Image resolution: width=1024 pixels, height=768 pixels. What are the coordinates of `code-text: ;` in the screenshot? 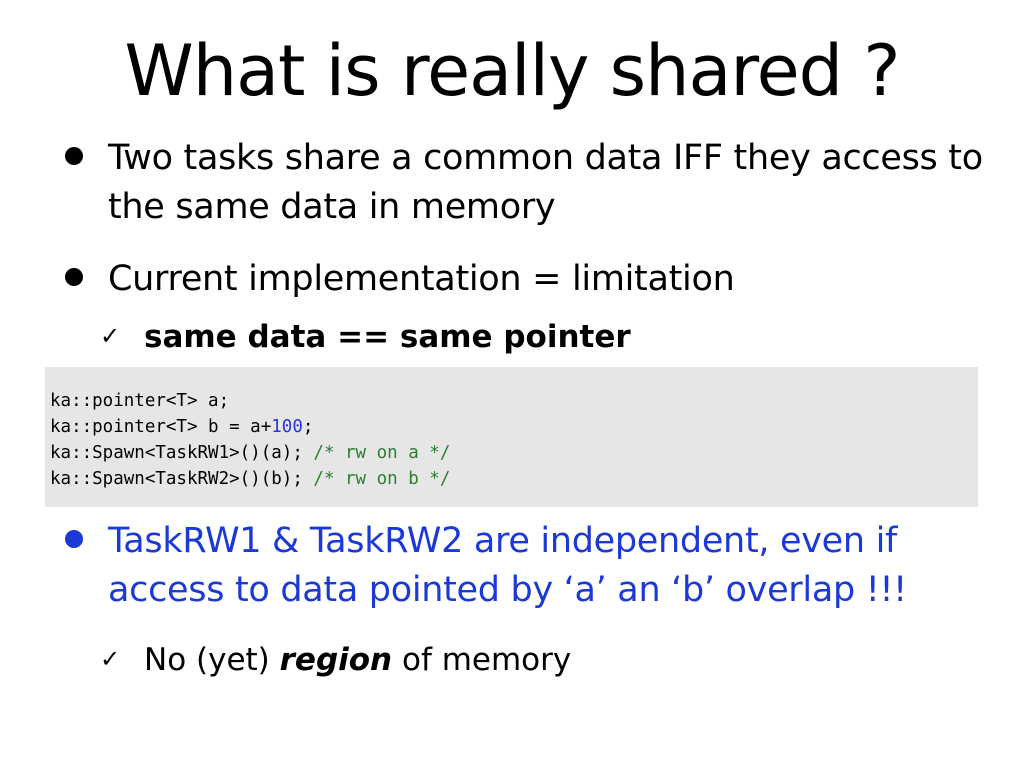 It's located at (308, 427).